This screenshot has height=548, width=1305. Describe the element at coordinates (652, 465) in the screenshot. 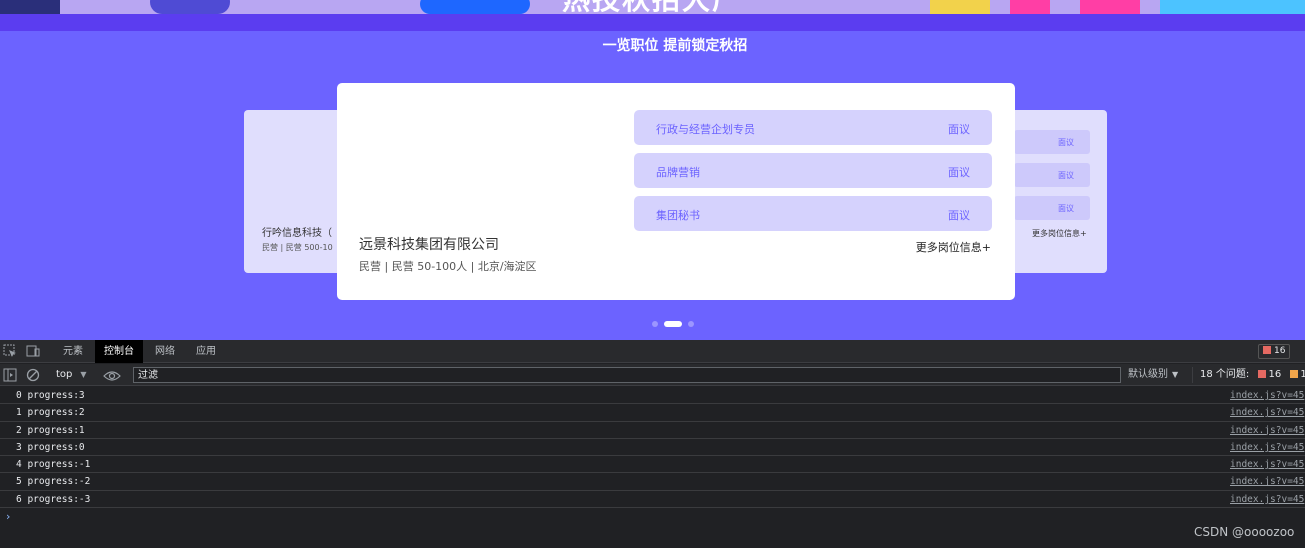

I see `console-log-row: 4 progress:-1 index.js?v=45` at that location.